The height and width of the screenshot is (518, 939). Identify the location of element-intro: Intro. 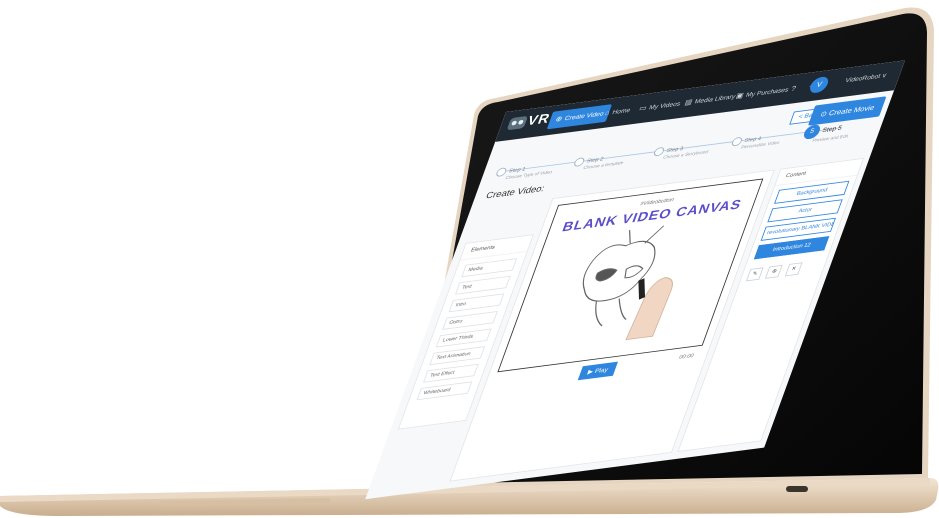
(476, 303).